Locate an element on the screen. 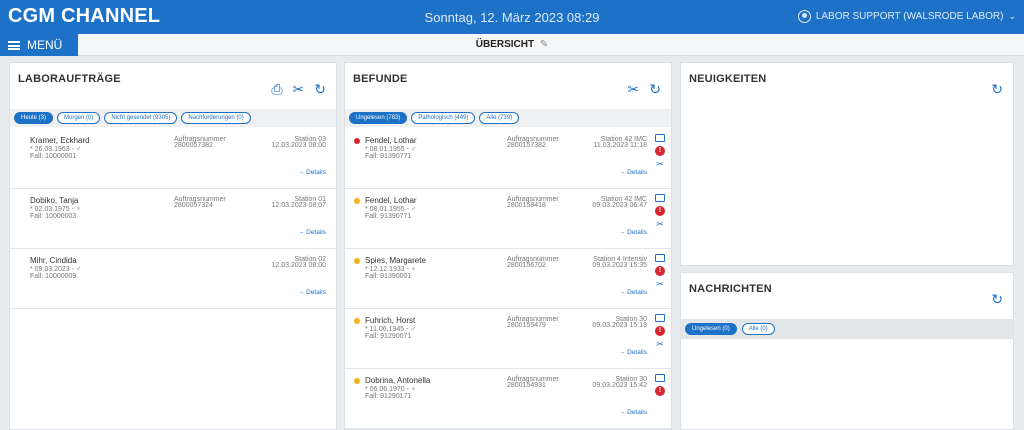  edit-icon: ✎ is located at coordinates (544, 44).